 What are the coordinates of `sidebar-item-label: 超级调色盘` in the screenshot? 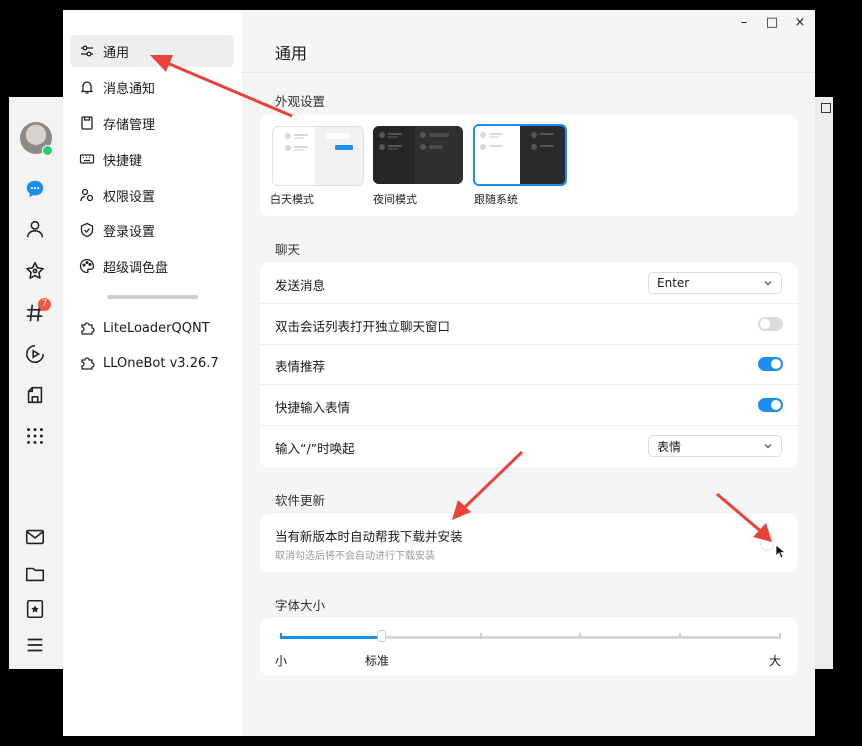 It's located at (136, 268).